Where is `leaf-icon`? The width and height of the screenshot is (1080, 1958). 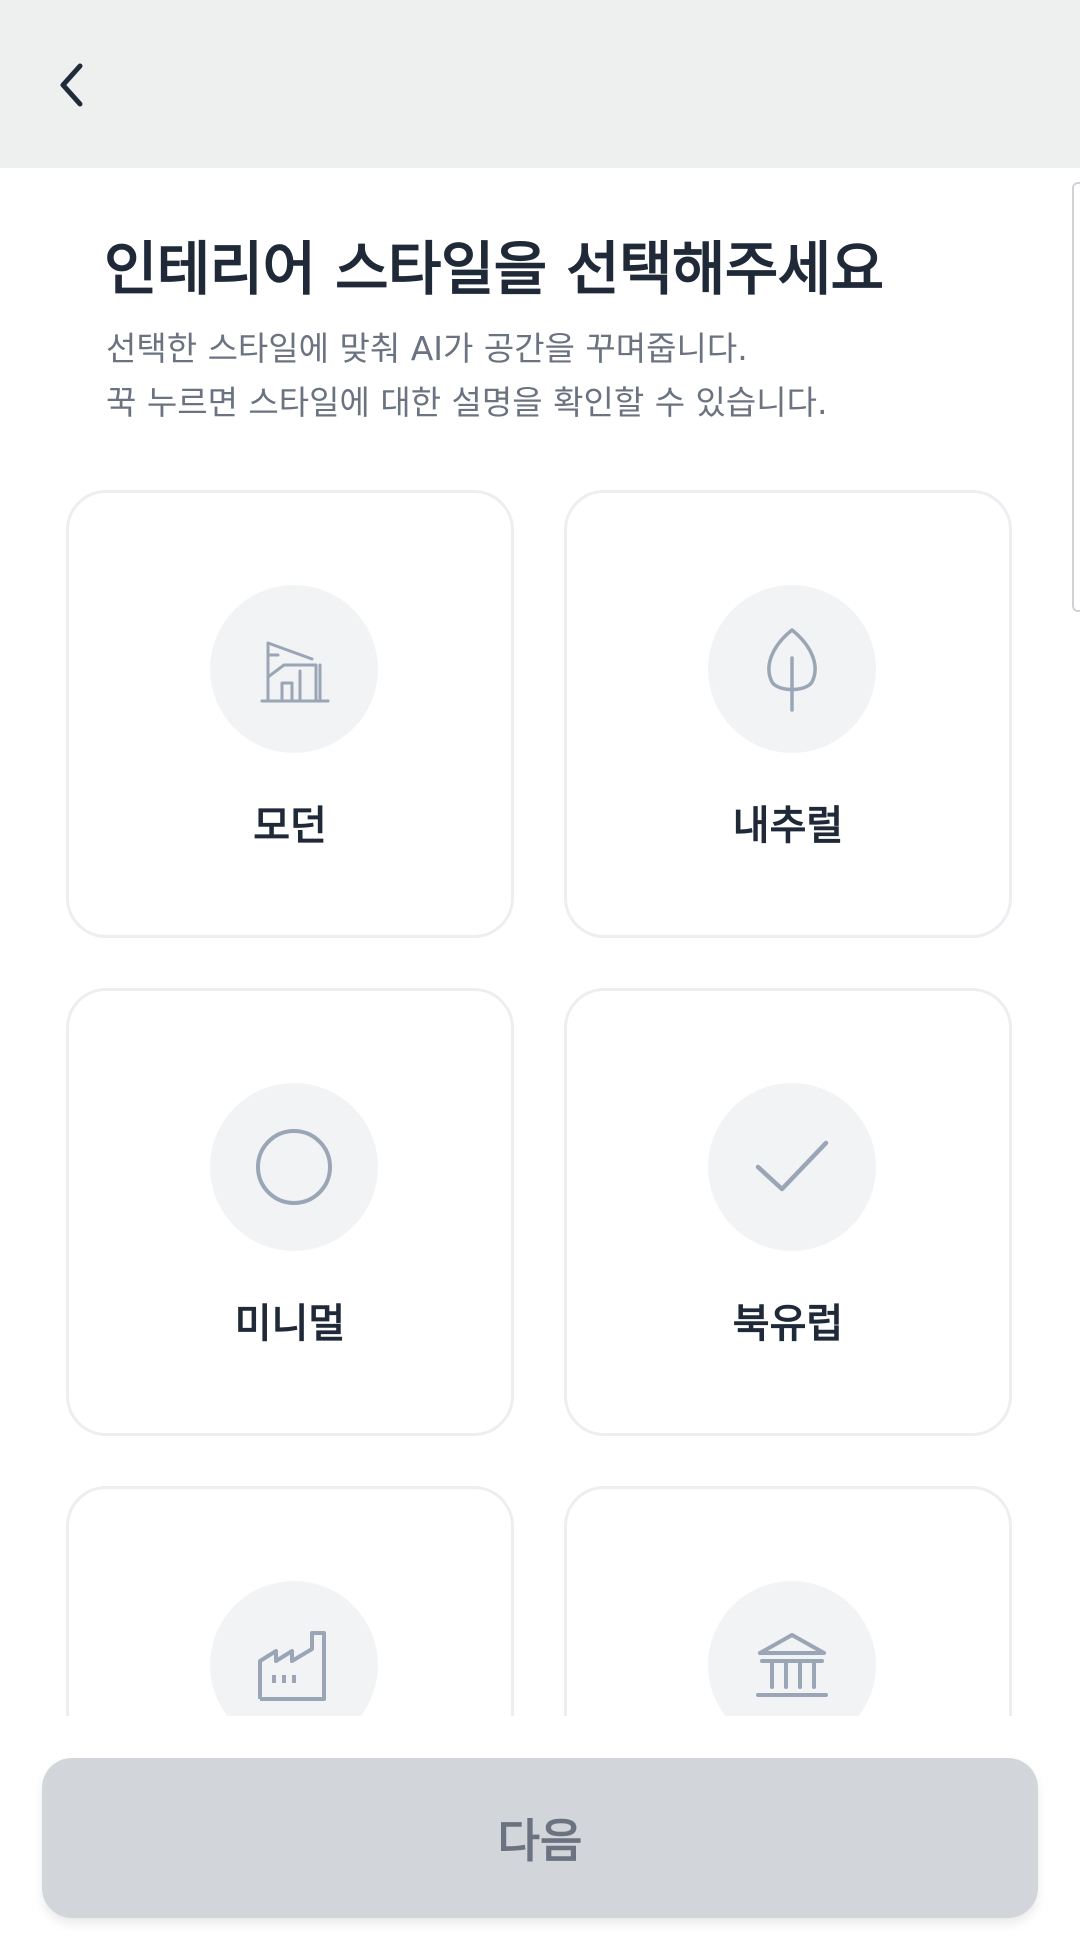
leaf-icon is located at coordinates (792, 670).